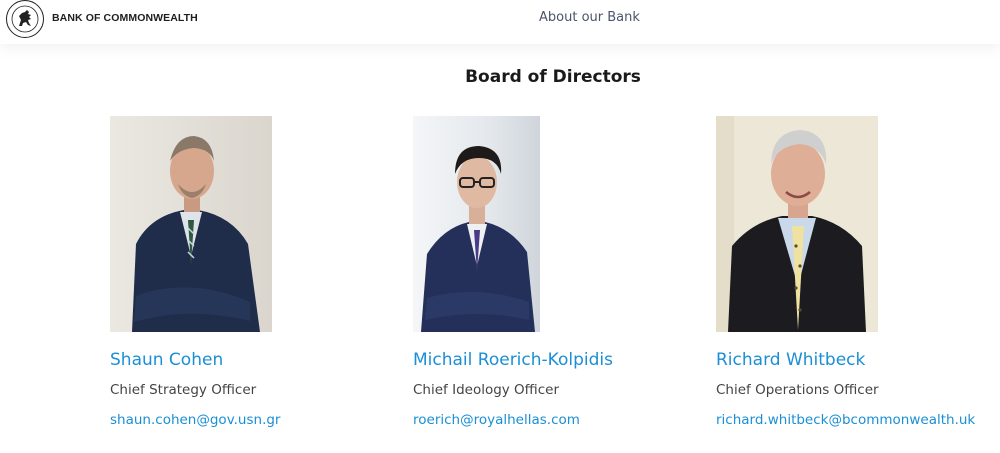 The width and height of the screenshot is (1000, 453). What do you see at coordinates (500, 22) in the screenshot?
I see `site-header: BANK OF COMMONWEALTH About our Bank` at bounding box center [500, 22].